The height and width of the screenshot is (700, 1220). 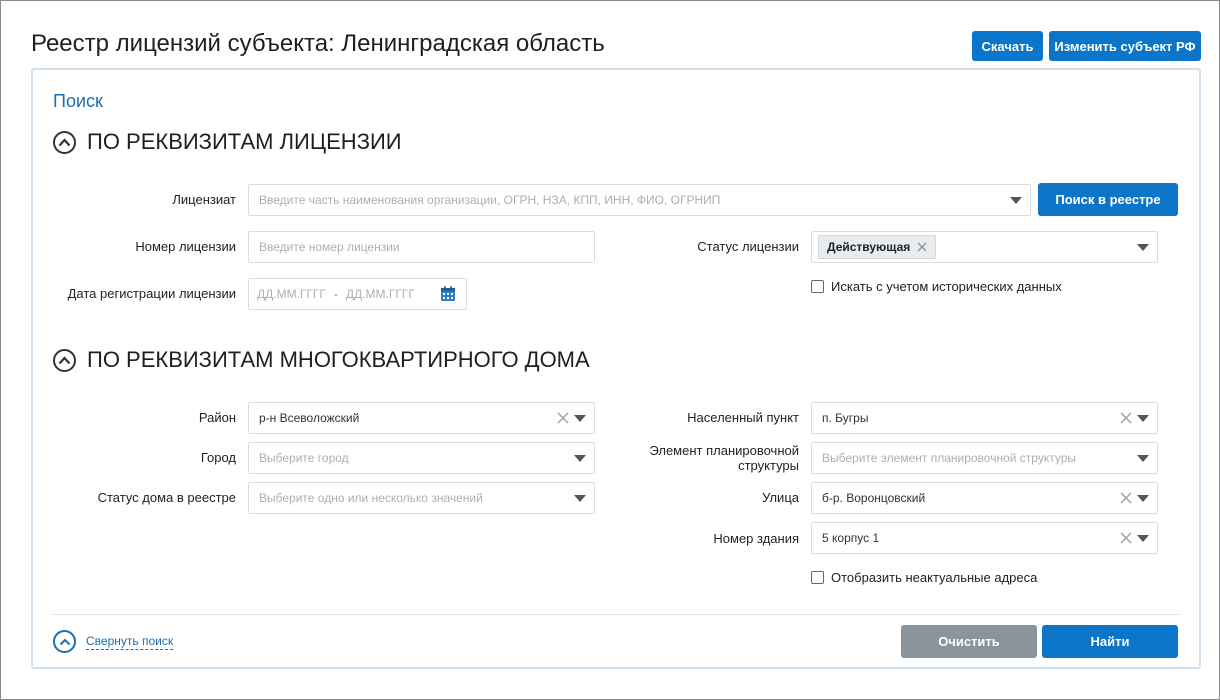 I want to click on outdated-checkbox, so click(x=817, y=577).